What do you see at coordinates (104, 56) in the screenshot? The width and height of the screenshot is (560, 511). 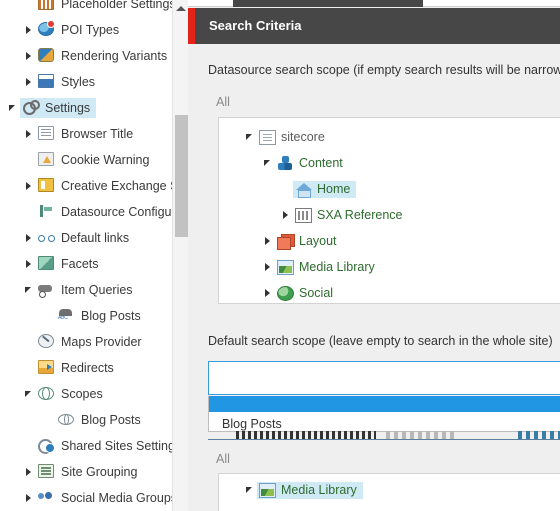 I see `sidebar-item-content: Rendering Variants` at bounding box center [104, 56].